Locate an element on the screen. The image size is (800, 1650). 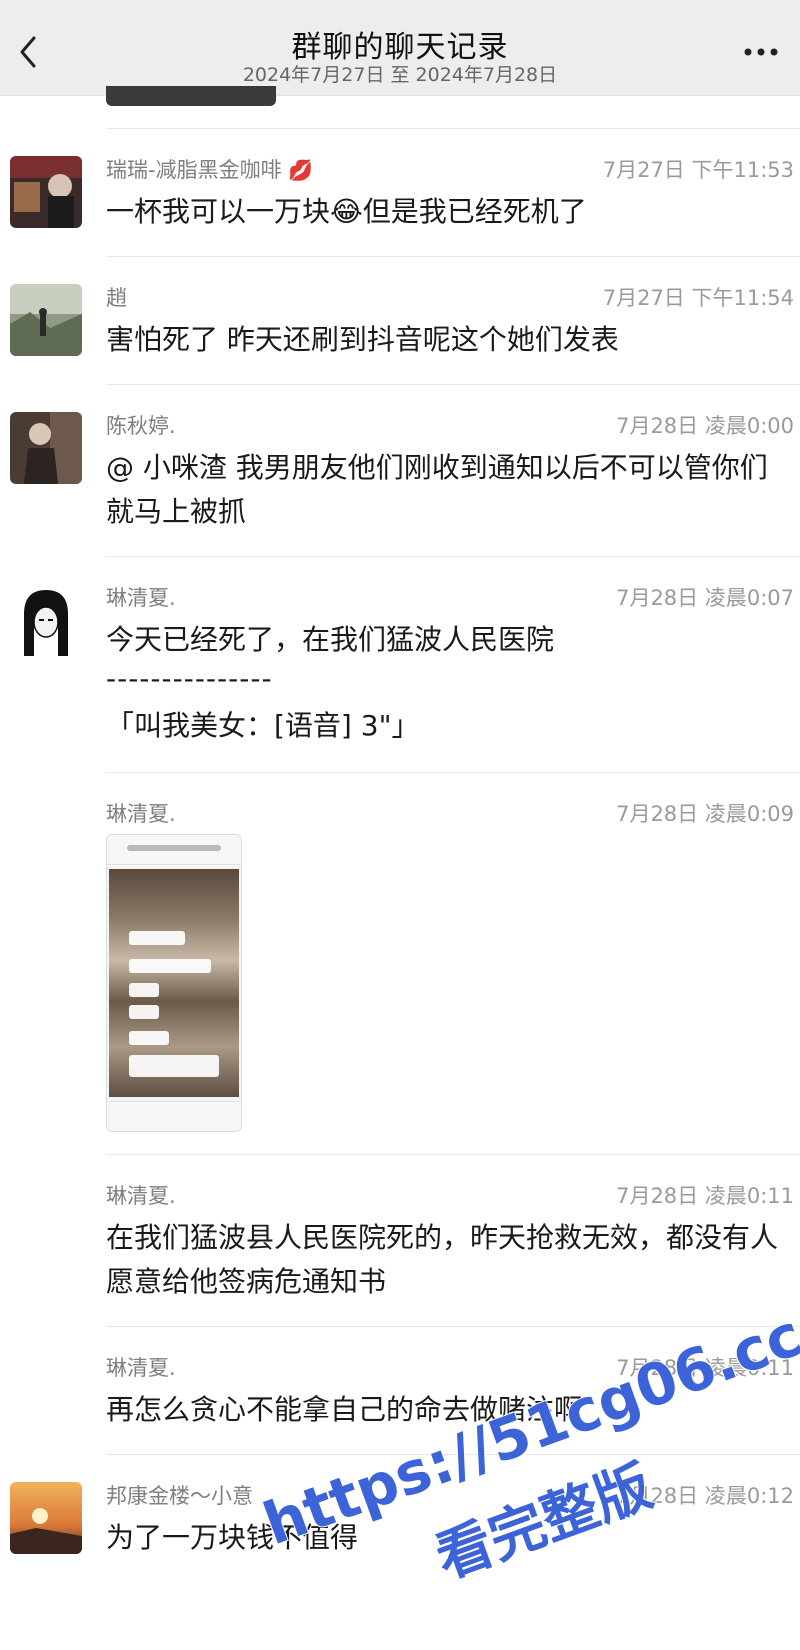
quoted-voice-message: 「叫我美女：[语音] 3"」 is located at coordinates (447, 726).